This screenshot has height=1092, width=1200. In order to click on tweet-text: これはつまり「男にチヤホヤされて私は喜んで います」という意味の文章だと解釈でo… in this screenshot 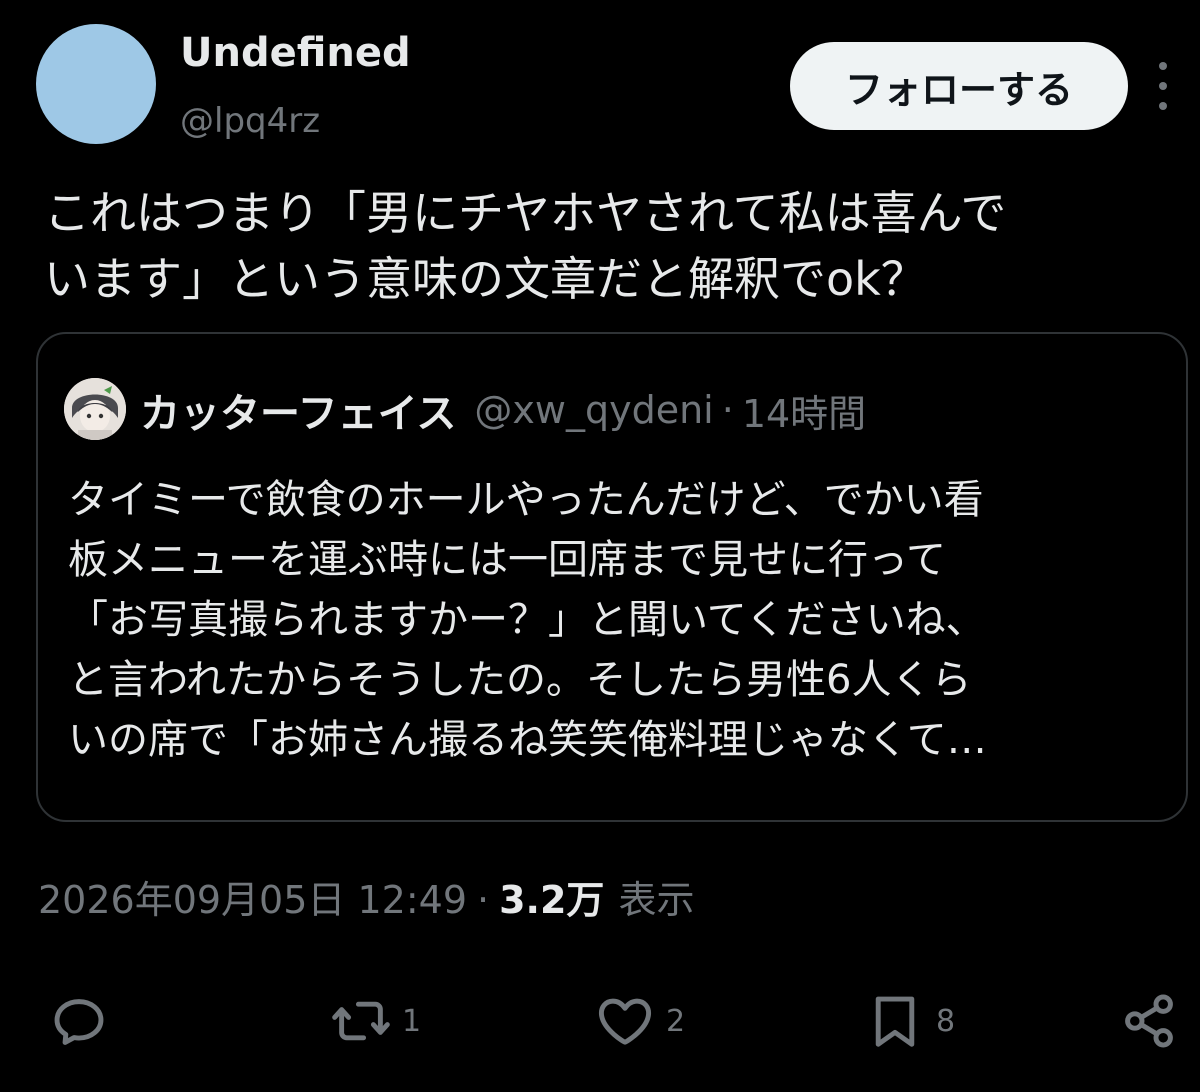, I will do `click(604, 246)`.